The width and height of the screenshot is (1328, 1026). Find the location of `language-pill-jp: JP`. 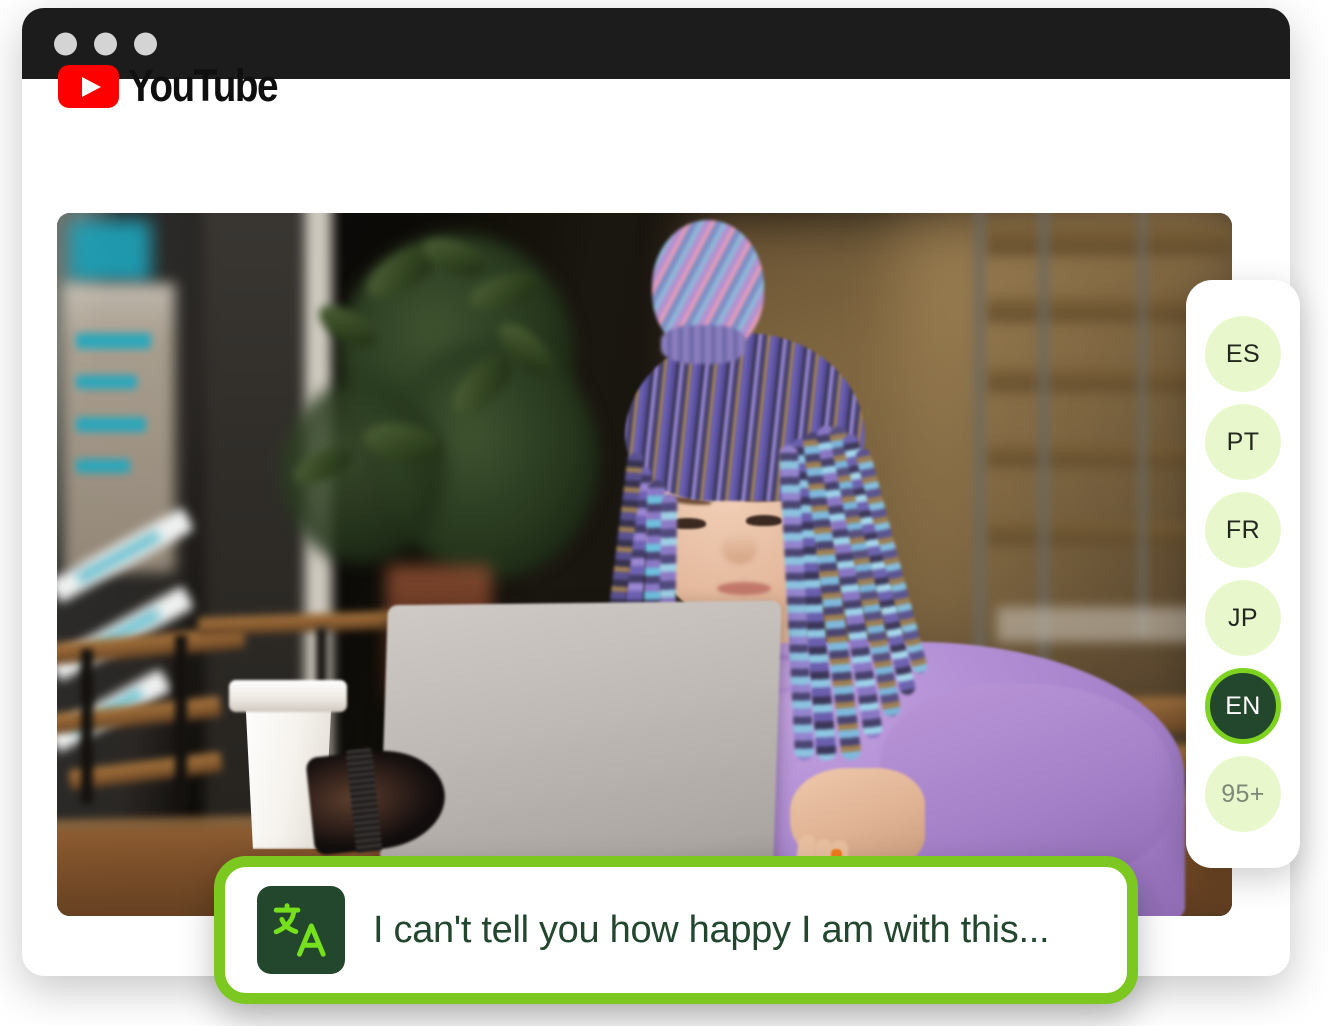

language-pill-jp: JP is located at coordinates (1243, 618).